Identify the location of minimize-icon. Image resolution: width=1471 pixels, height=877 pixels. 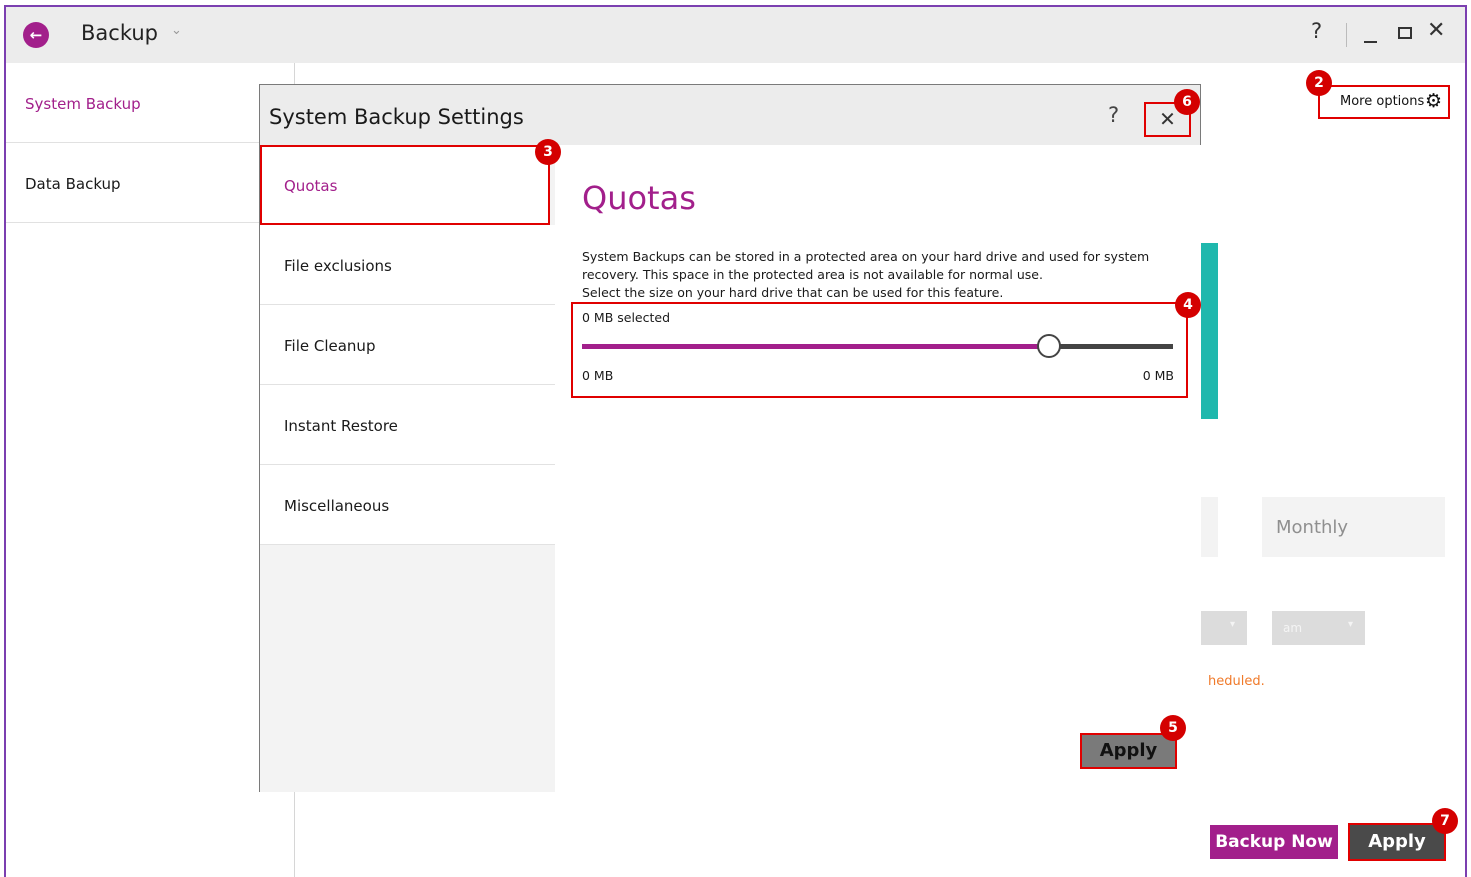
(1370, 42).